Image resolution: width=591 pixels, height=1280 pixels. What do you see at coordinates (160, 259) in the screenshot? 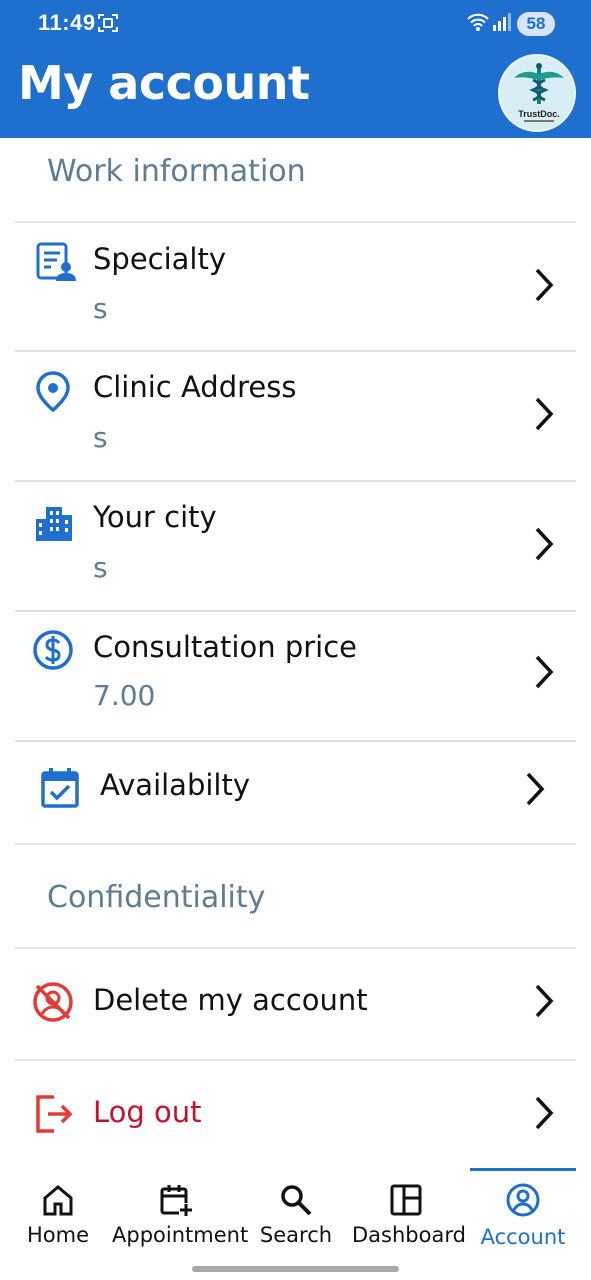
I see `specialty-label: Specialty` at bounding box center [160, 259].